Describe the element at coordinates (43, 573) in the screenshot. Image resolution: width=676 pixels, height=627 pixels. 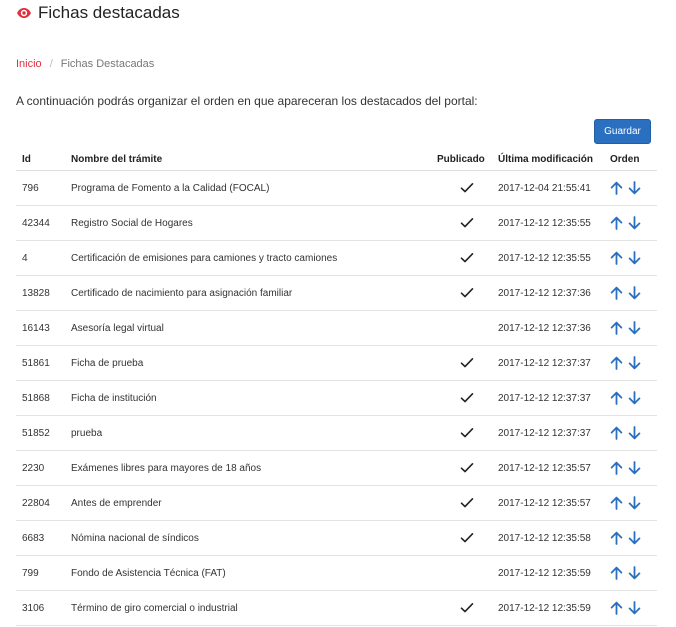
I see `row-id: 799` at that location.